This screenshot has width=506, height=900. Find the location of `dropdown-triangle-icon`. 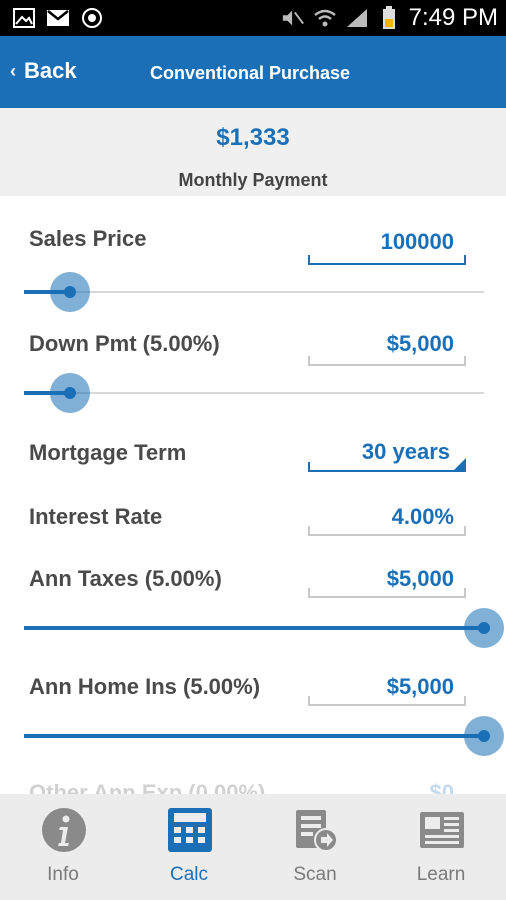

dropdown-triangle-icon is located at coordinates (459, 465).